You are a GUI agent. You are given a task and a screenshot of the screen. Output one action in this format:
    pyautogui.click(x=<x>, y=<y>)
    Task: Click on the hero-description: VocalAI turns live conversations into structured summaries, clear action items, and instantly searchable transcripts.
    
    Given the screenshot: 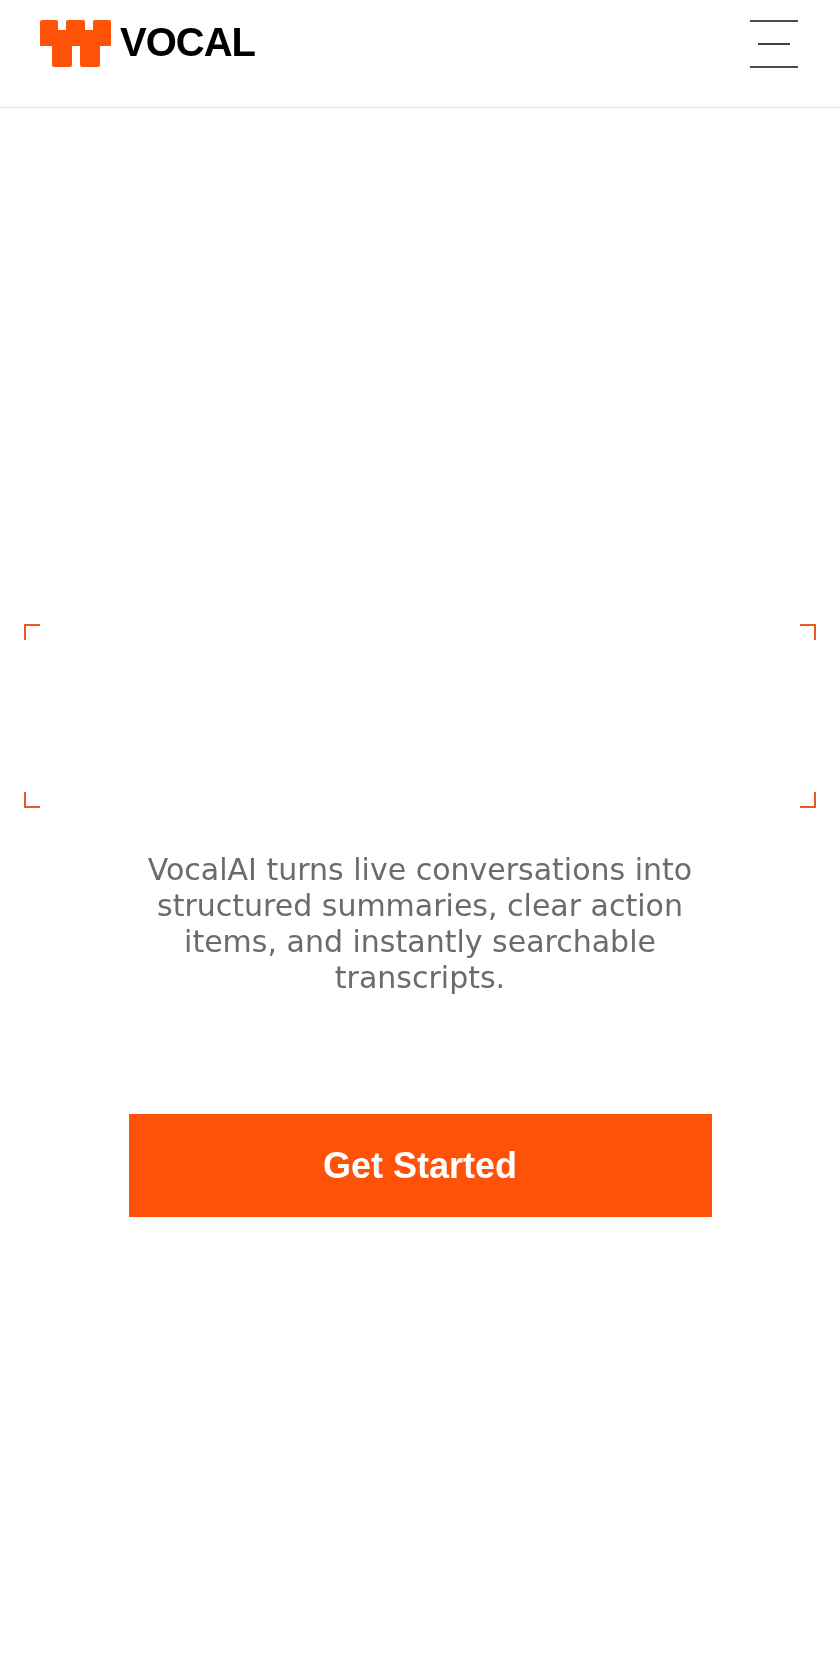 What is the action you would take?
    pyautogui.click(x=420, y=924)
    